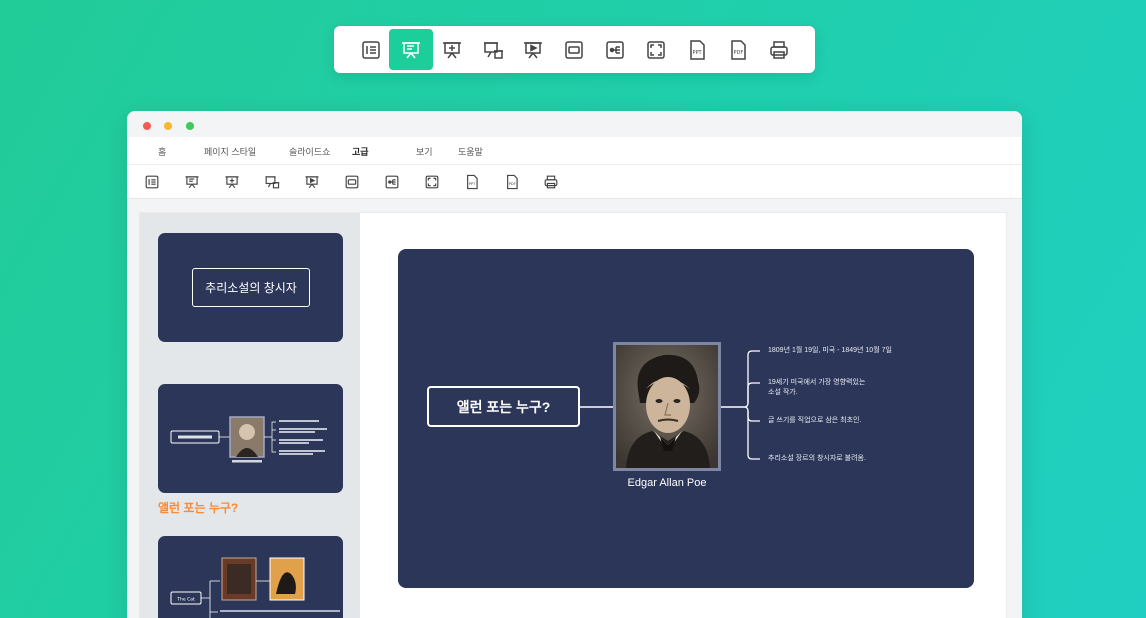  I want to click on edgar-allan-poe-portrait, so click(667, 406).